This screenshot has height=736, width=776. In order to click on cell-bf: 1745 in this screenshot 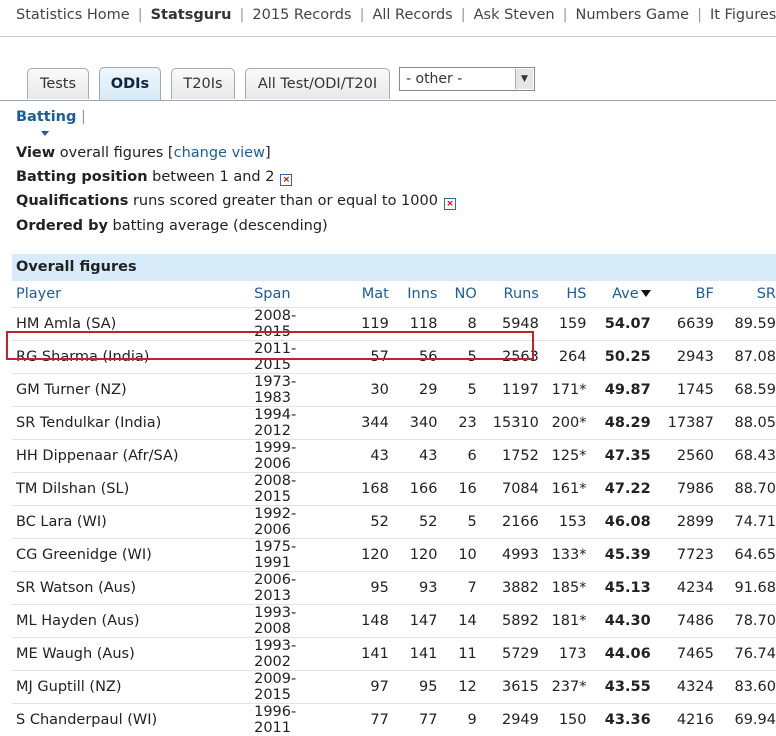, I will do `click(682, 390)`.